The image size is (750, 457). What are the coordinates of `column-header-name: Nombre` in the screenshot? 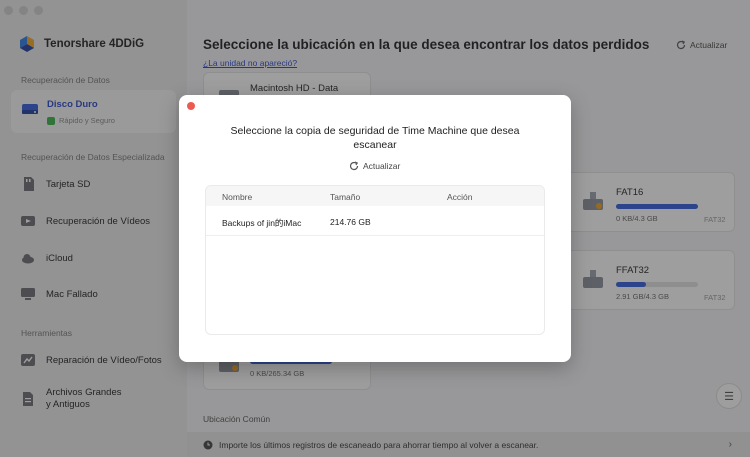 It's located at (237, 197).